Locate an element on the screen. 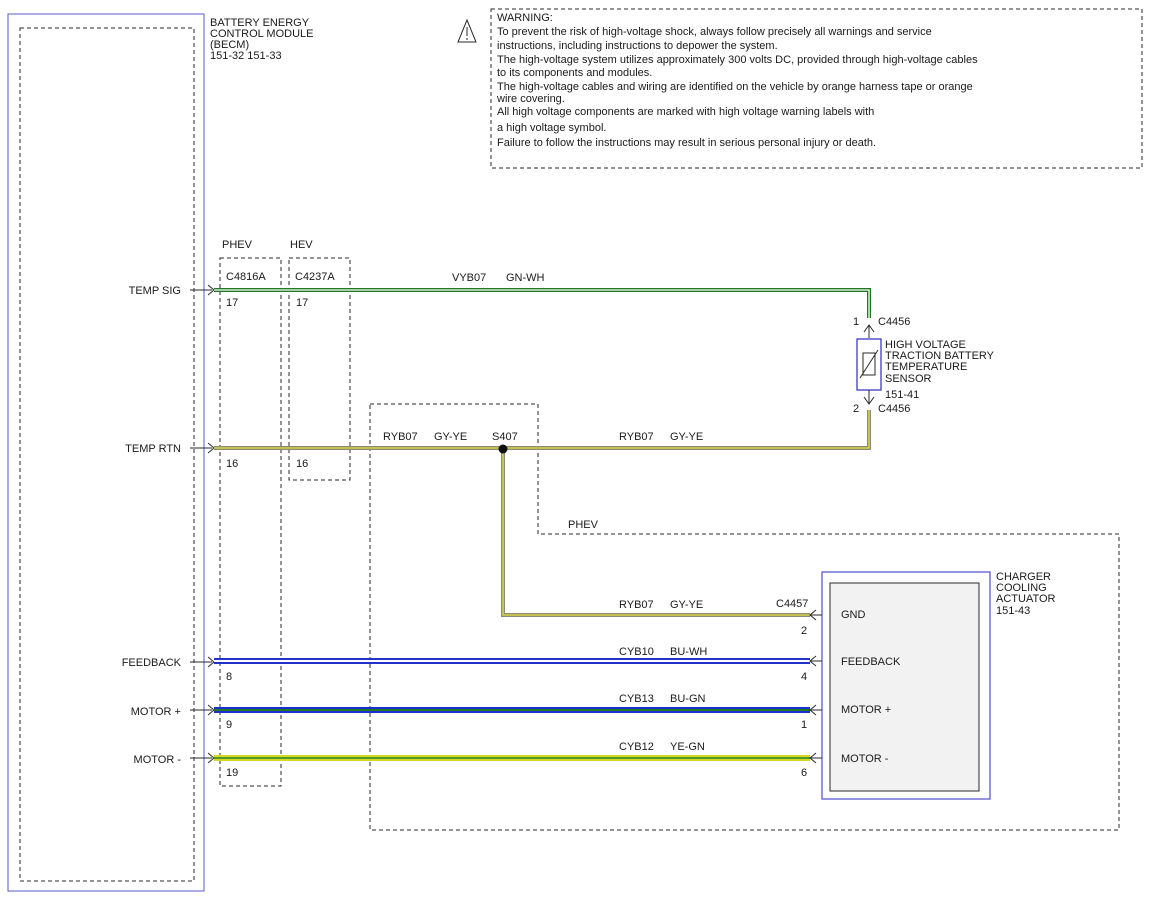 The image size is (1152, 902). sensor-title-line: SENSOR is located at coordinates (908, 379).